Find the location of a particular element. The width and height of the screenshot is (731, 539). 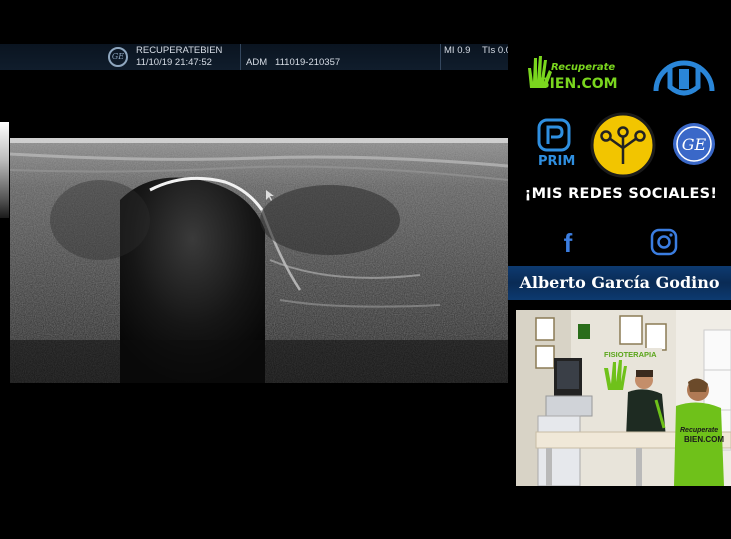

presenter-name: Alberto García Godino is located at coordinates (619, 282).